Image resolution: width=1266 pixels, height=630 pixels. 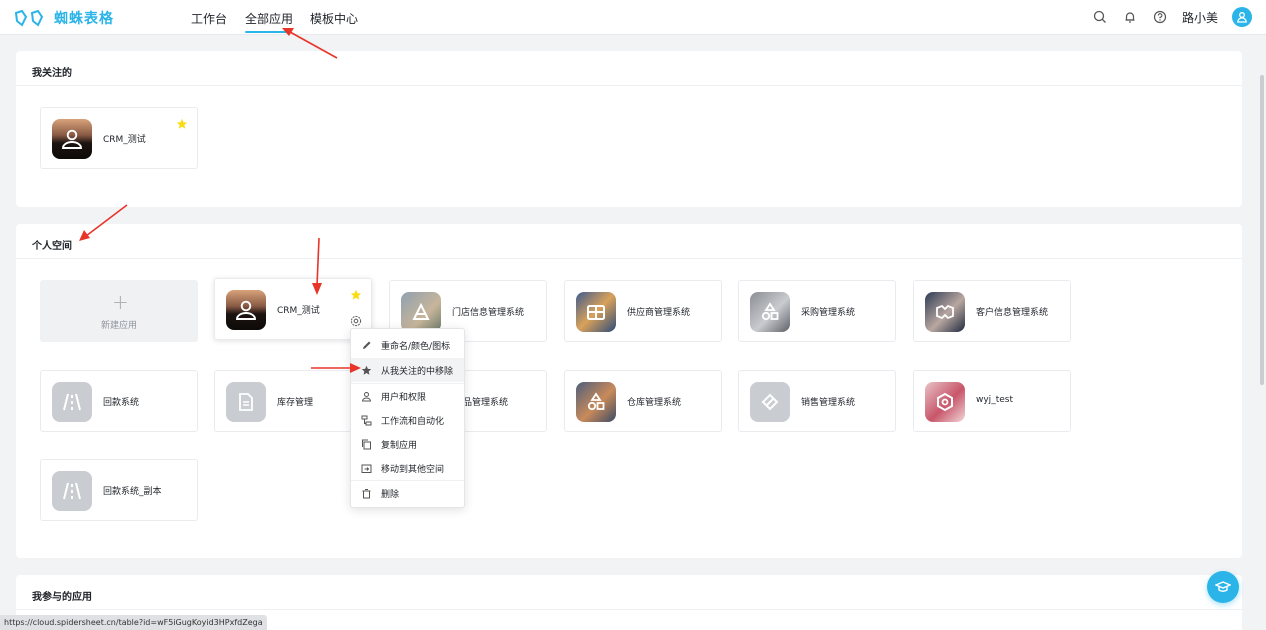 I want to click on pencil-icon, so click(x=366, y=345).